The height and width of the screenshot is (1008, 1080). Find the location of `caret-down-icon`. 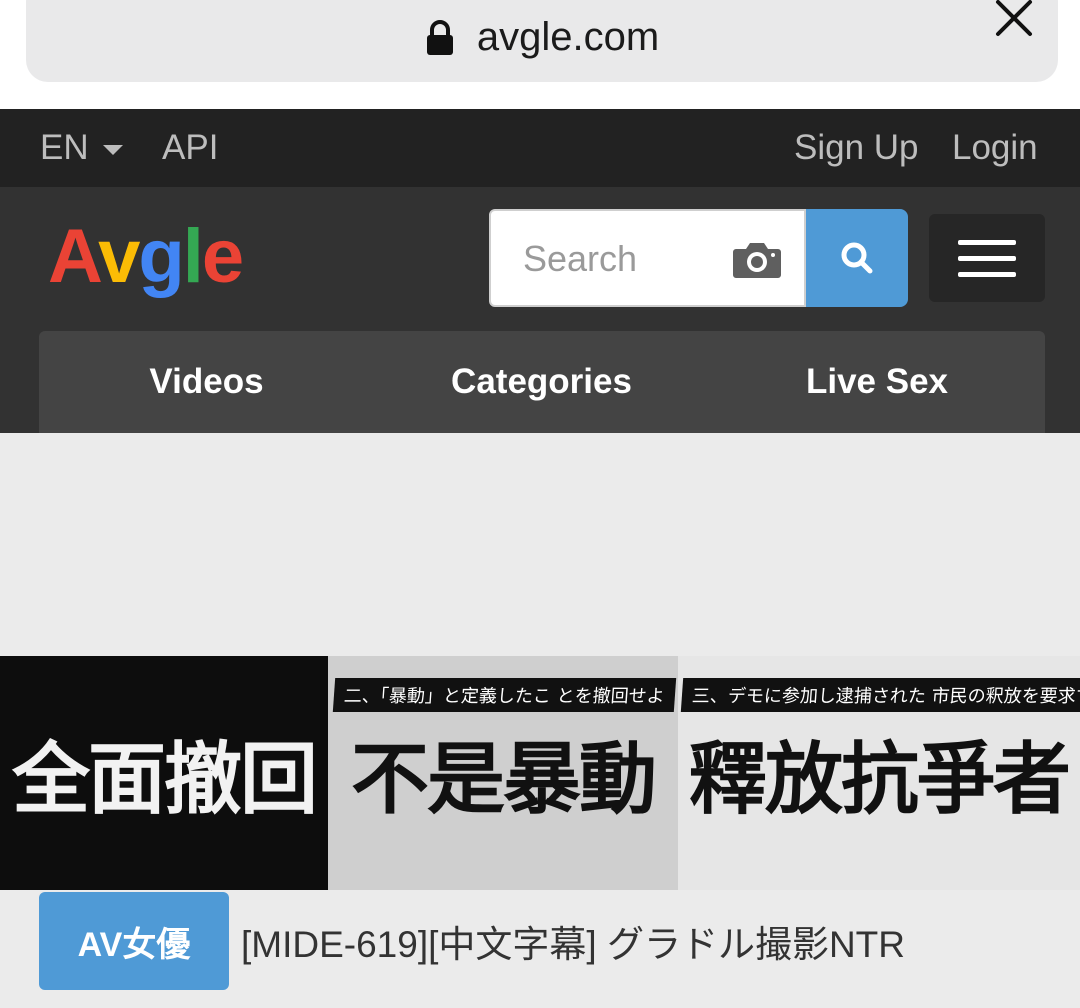

caret-down-icon is located at coordinates (112, 150).